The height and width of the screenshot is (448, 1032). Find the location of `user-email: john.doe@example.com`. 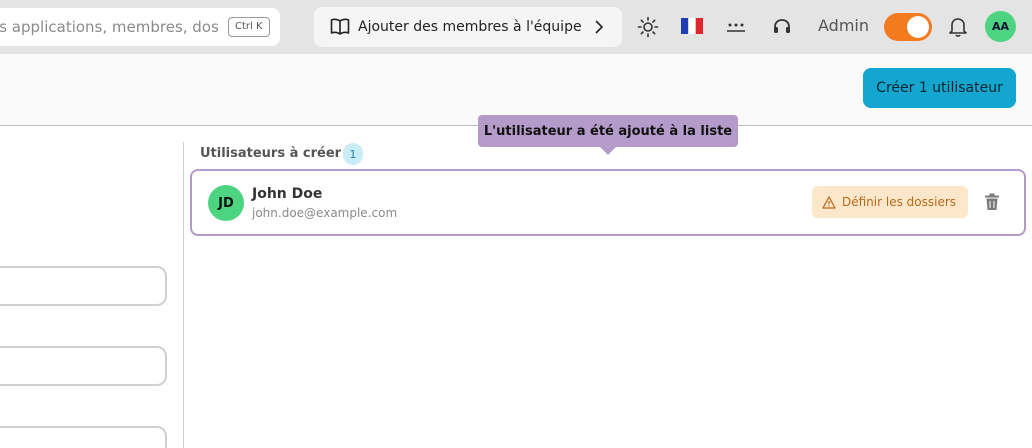

user-email: john.doe@example.com is located at coordinates (325, 213).